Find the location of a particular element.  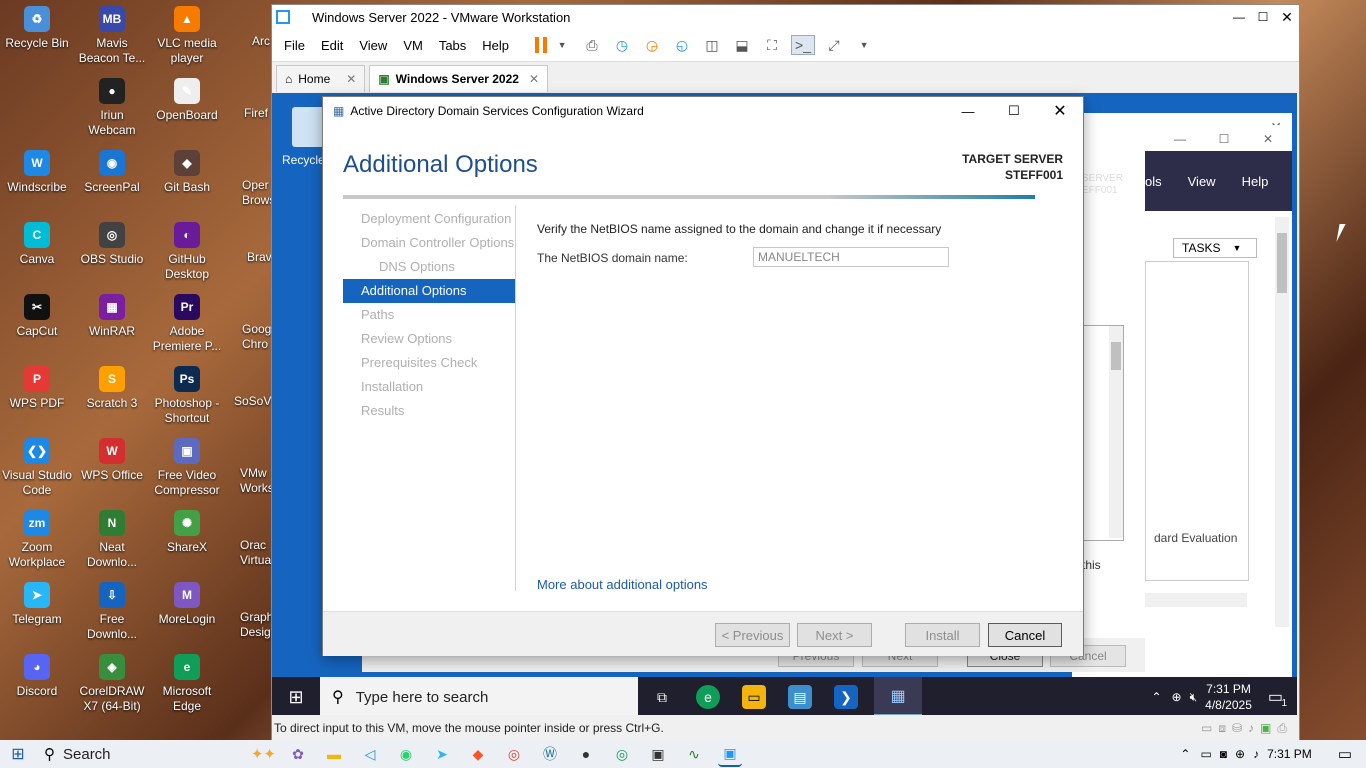

sound-icon: ♪ is located at coordinates (1251, 728).